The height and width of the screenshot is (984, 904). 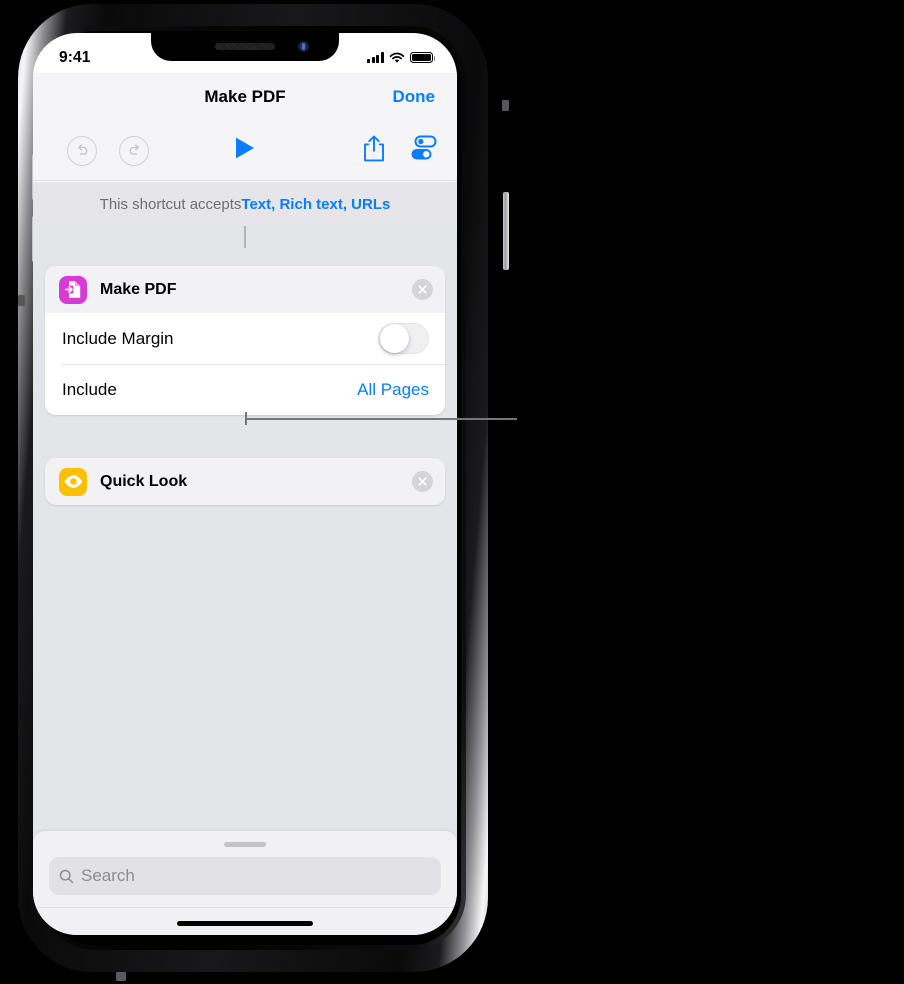 What do you see at coordinates (245, 923) in the screenshot?
I see `home-indicator` at bounding box center [245, 923].